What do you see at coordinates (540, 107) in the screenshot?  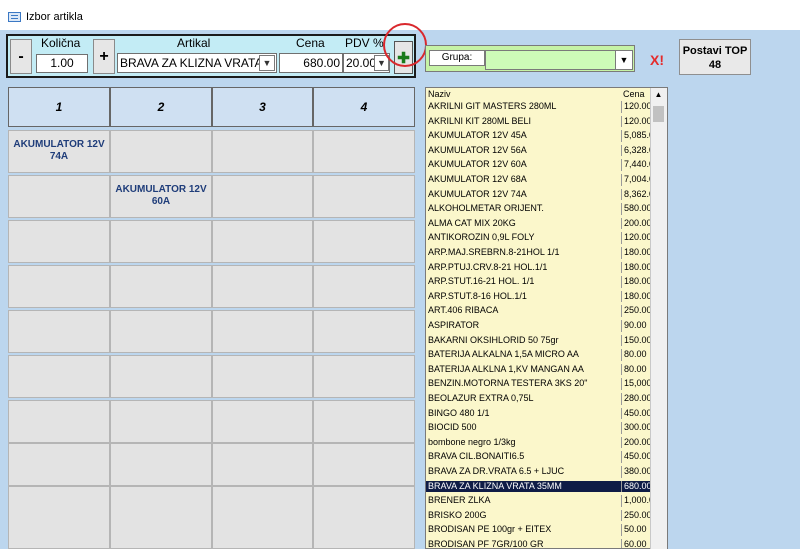 I see `list-item: AKRILNI GIT MASTERS 280ML 120.00` at bounding box center [540, 107].